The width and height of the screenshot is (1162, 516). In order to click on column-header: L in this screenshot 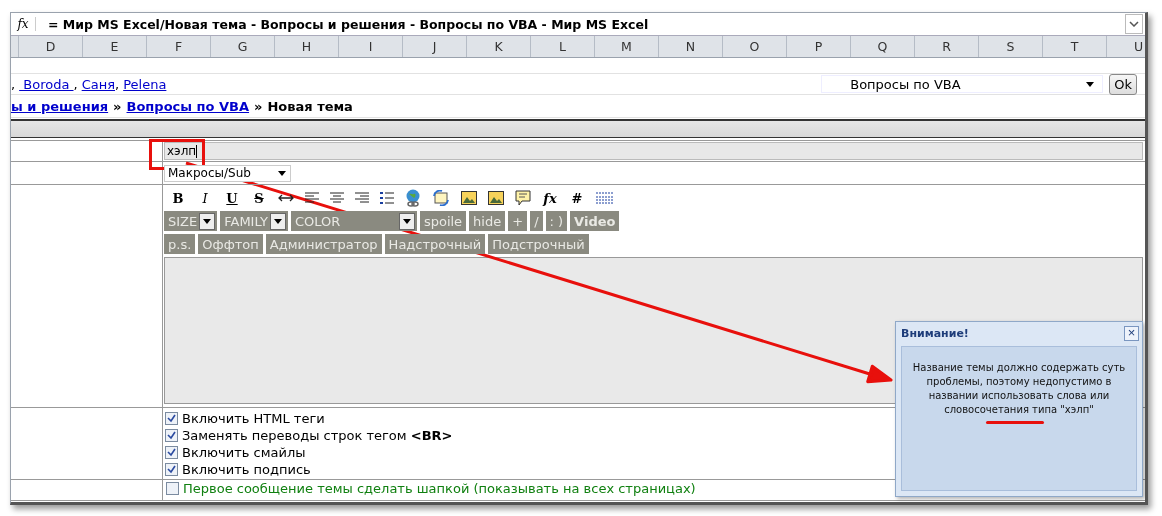, I will do `click(563, 46)`.